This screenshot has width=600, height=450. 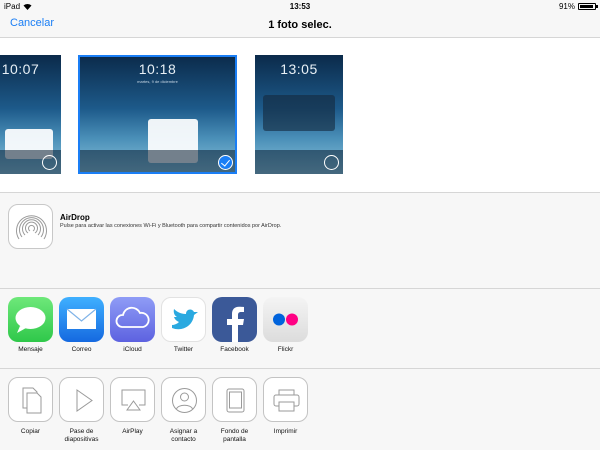 What do you see at coordinates (588, 6) in the screenshot?
I see `battery-icon` at bounding box center [588, 6].